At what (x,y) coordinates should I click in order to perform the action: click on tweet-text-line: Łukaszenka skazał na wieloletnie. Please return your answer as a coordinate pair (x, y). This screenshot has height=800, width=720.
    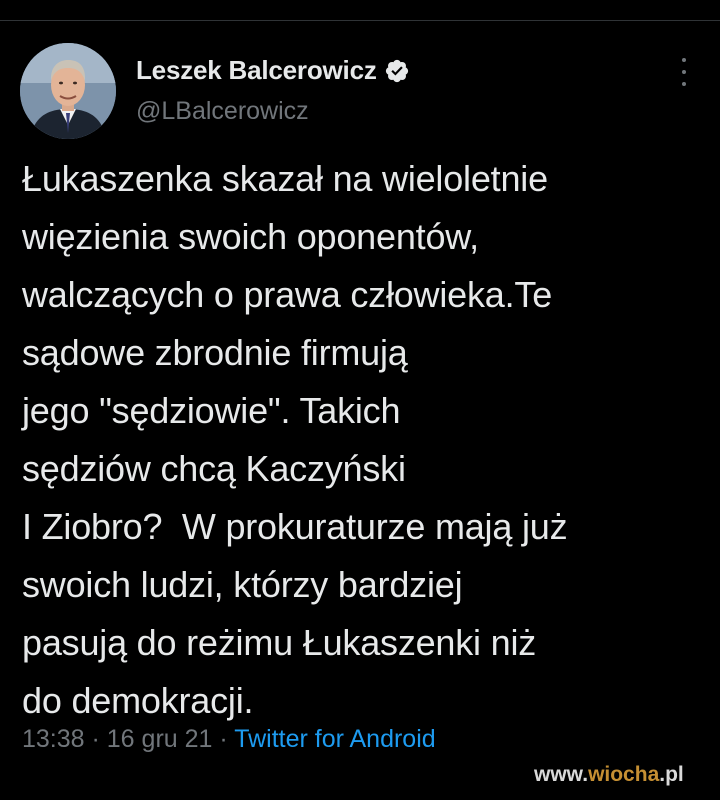
    Looking at the image, I should click on (285, 178).